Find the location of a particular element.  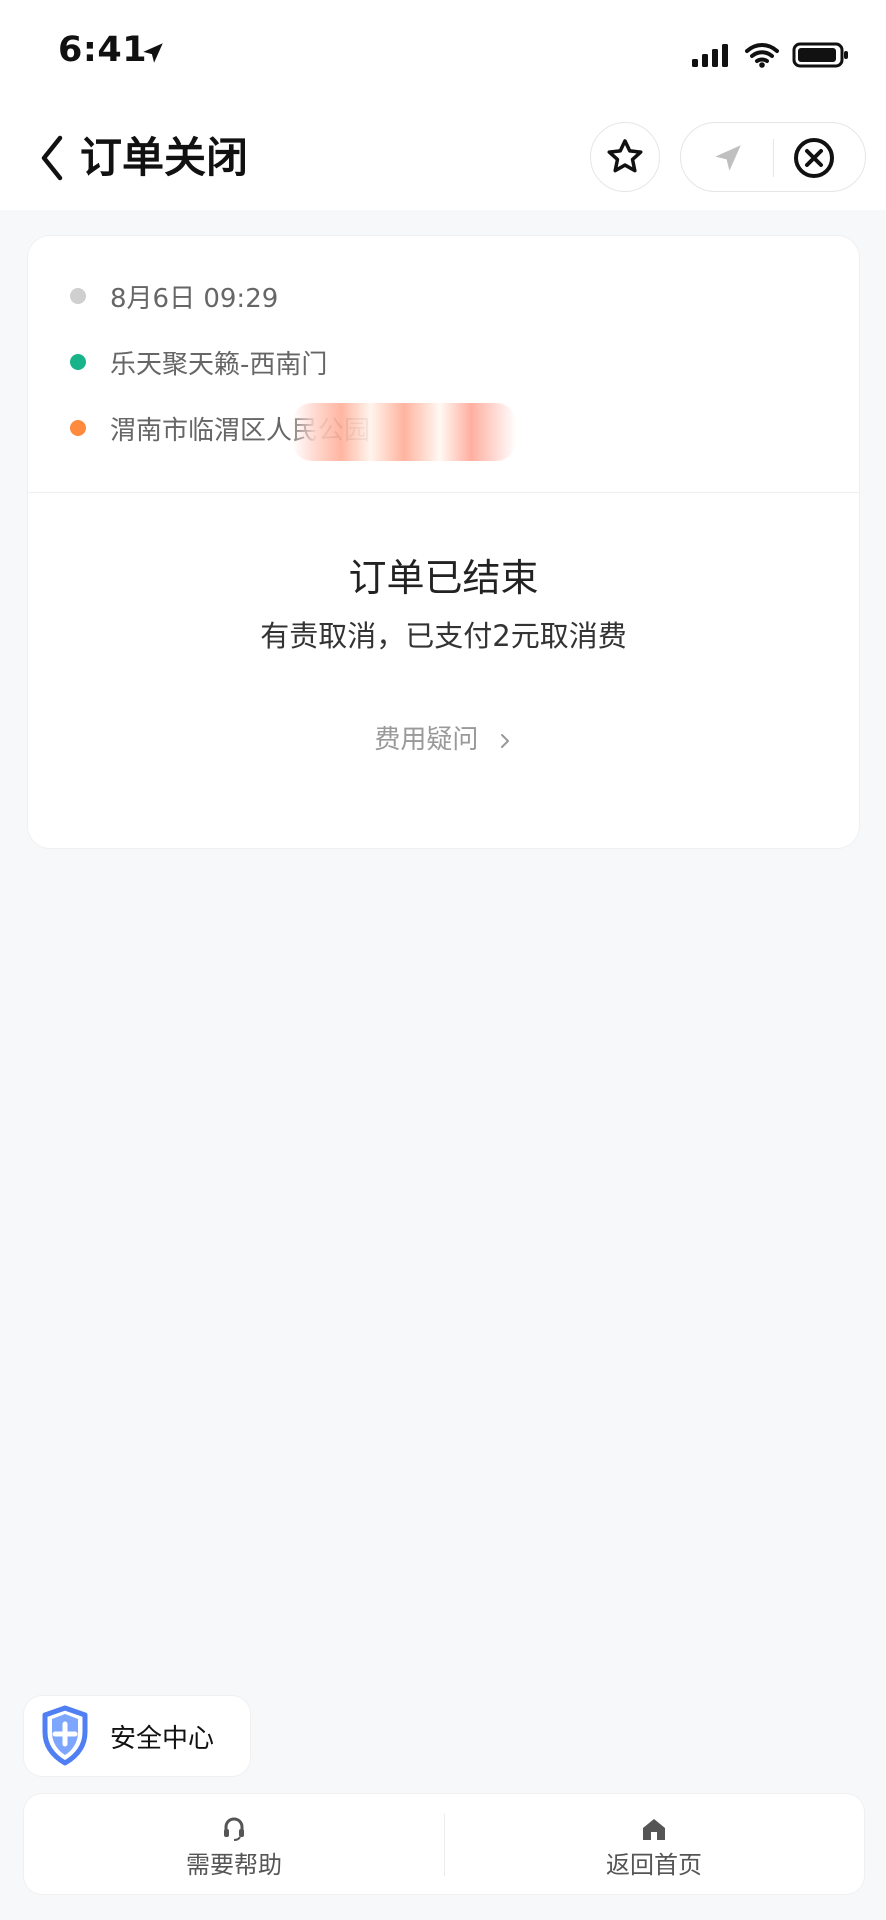

shield-plus-icon is located at coordinates (65, 1735).